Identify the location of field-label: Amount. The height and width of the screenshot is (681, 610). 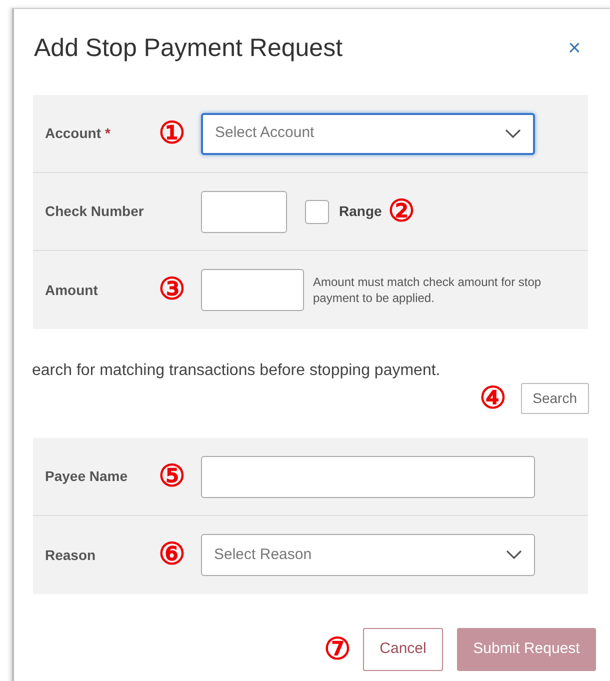
(71, 290).